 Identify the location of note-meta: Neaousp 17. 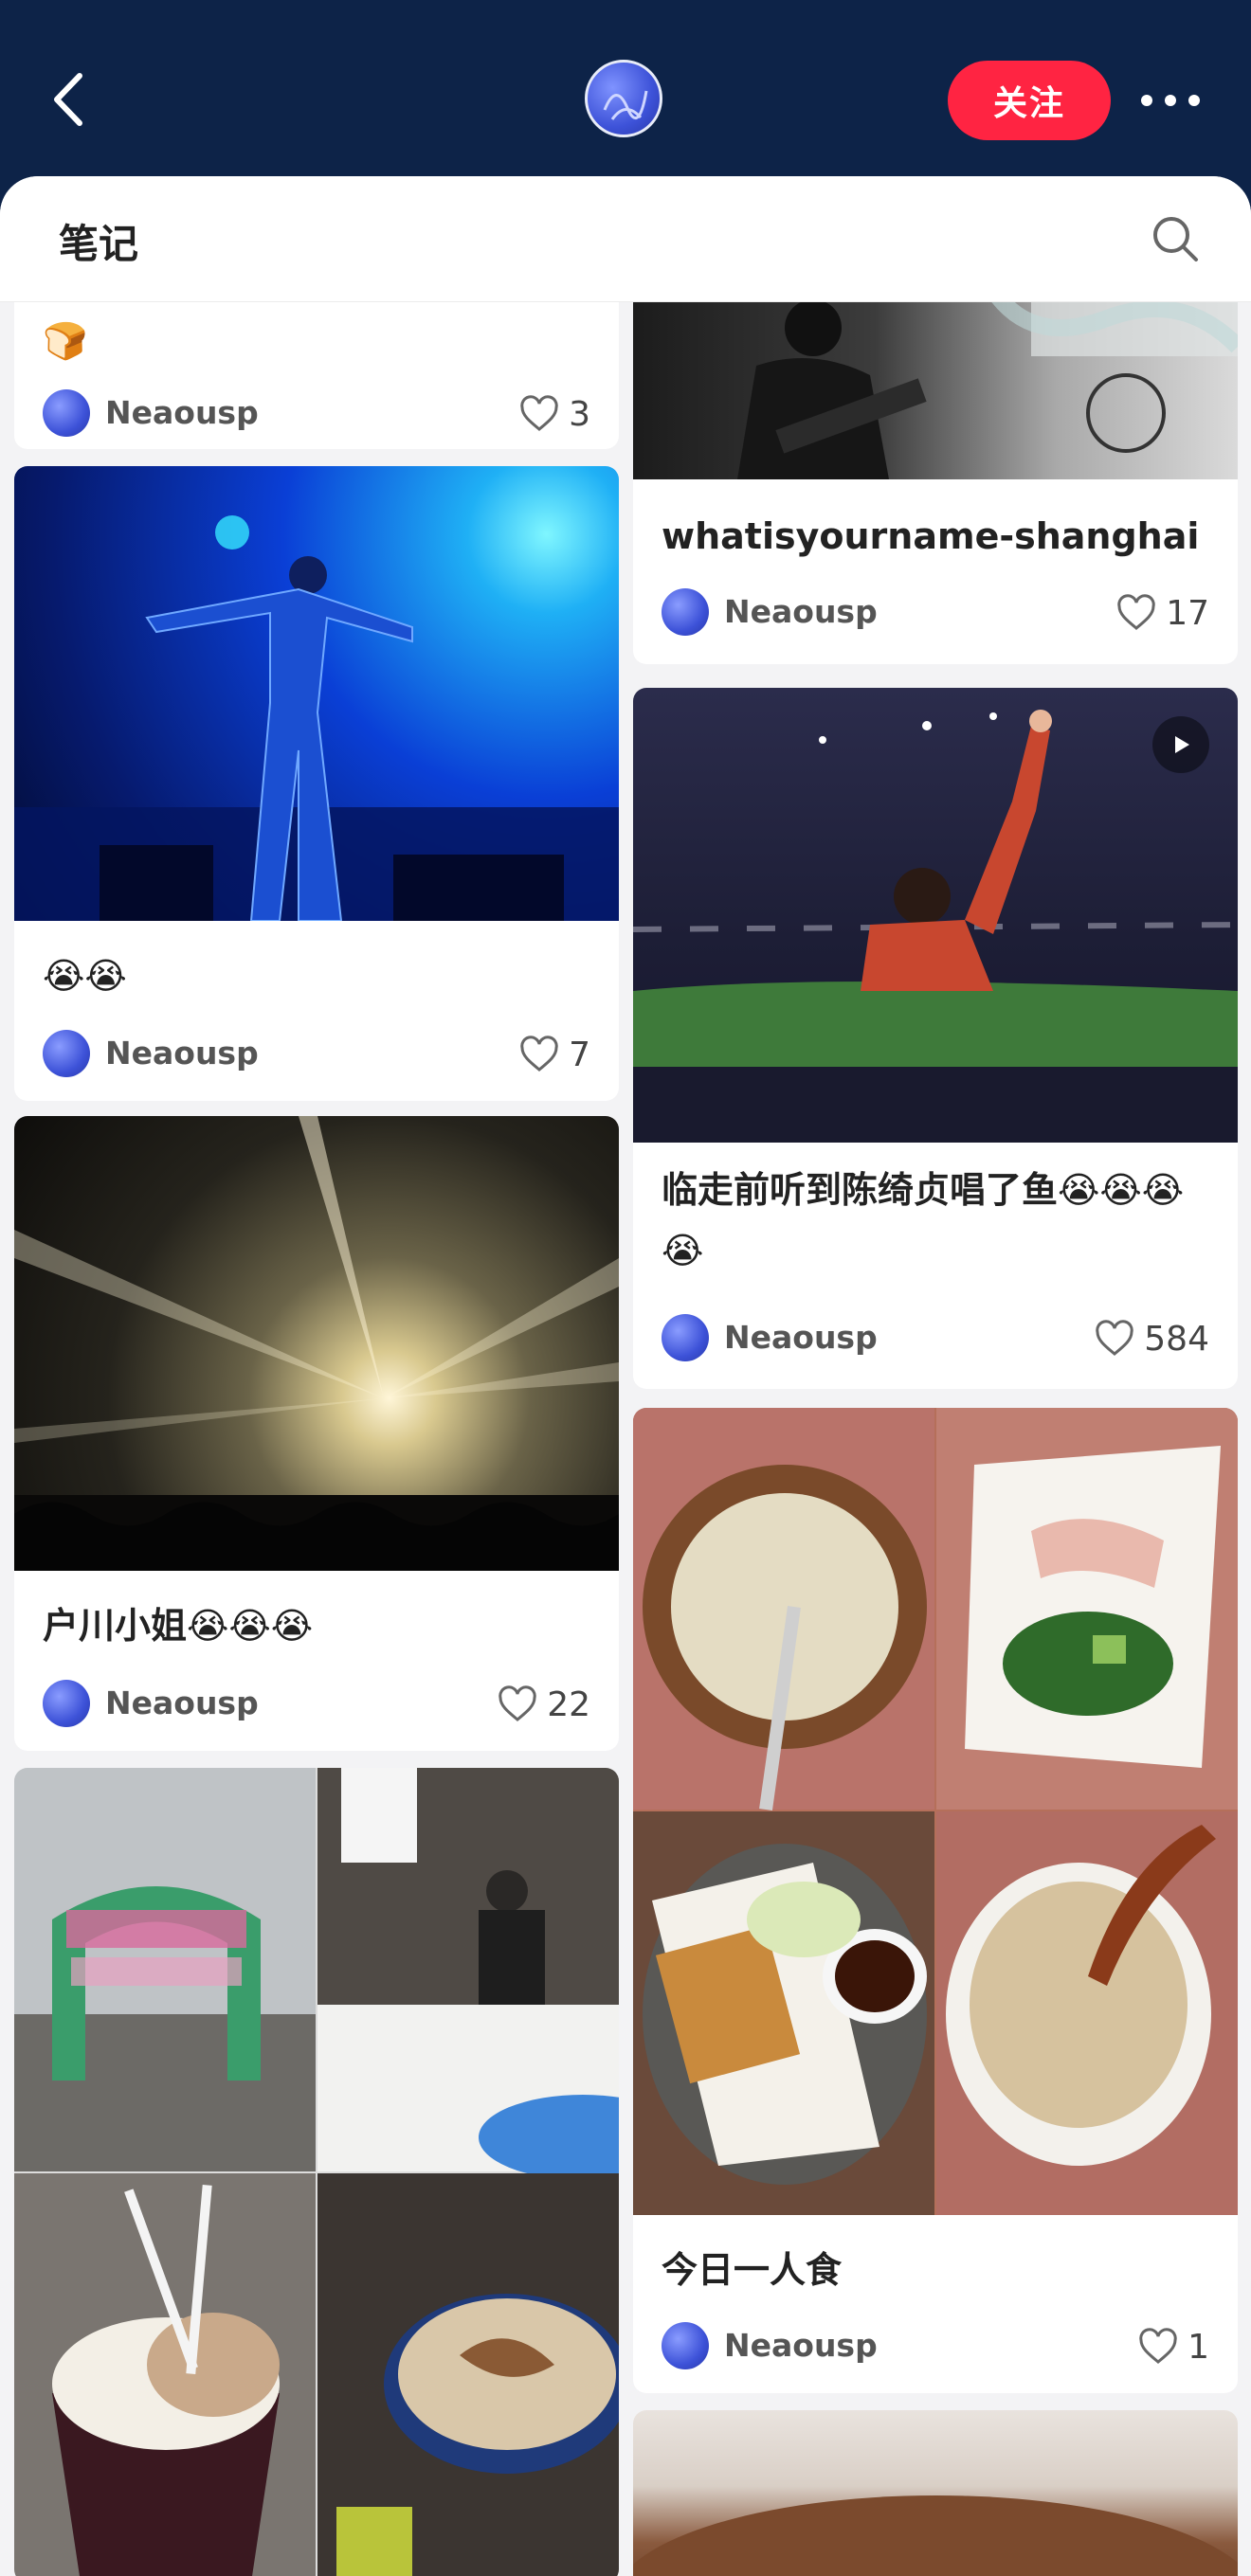
(936, 612).